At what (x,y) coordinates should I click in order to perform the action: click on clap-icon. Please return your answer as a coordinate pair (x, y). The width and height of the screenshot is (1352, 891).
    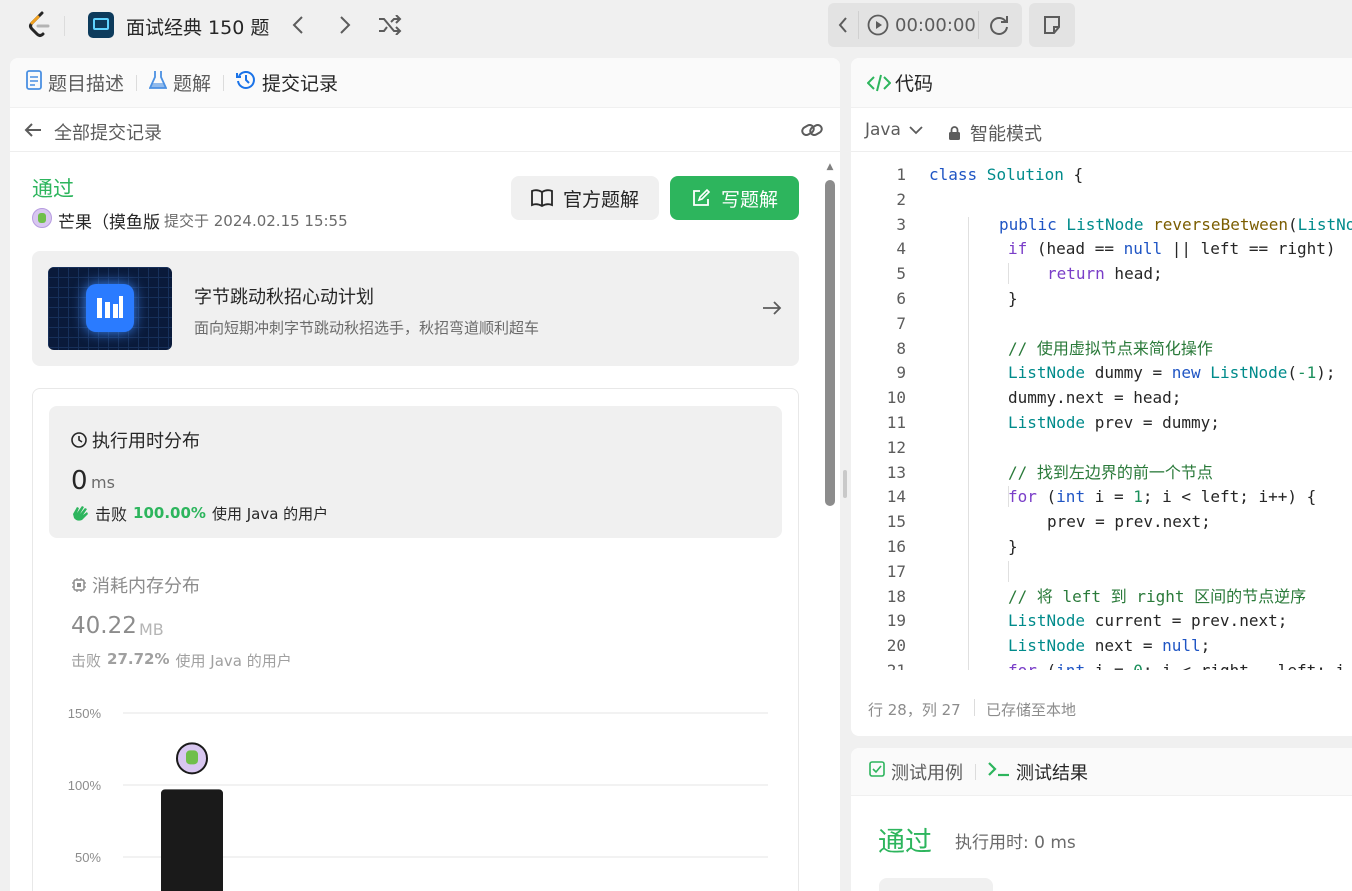
    Looking at the image, I should click on (81, 513).